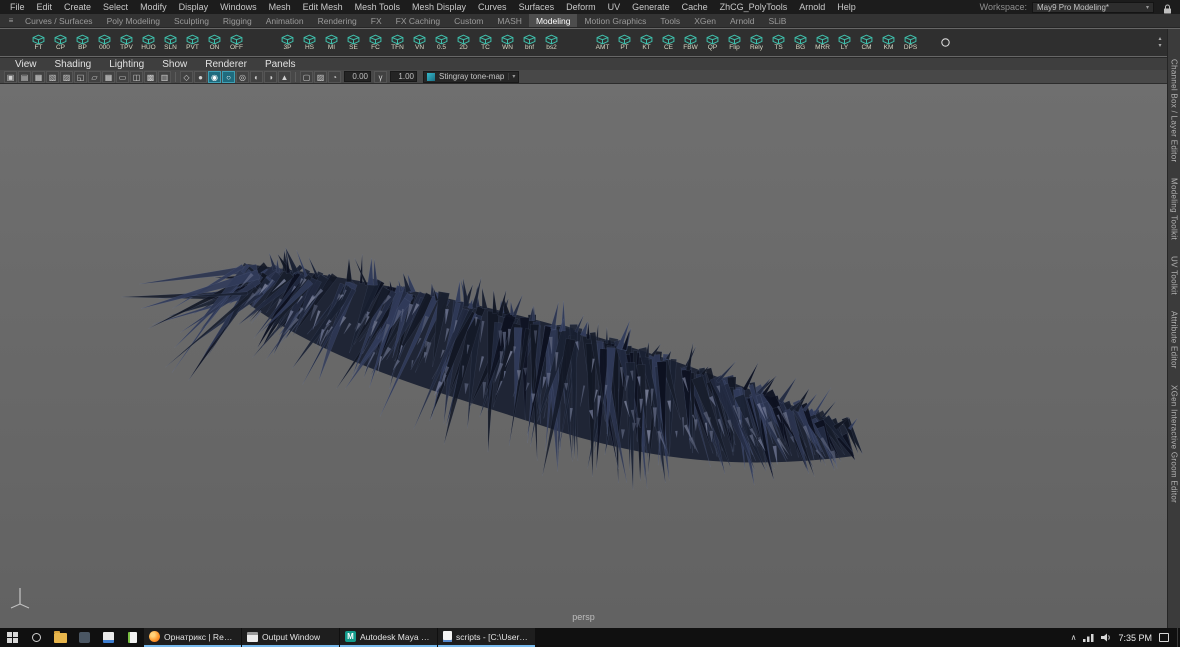  What do you see at coordinates (553, 20) in the screenshot?
I see `shelf-tab: Modeling` at bounding box center [553, 20].